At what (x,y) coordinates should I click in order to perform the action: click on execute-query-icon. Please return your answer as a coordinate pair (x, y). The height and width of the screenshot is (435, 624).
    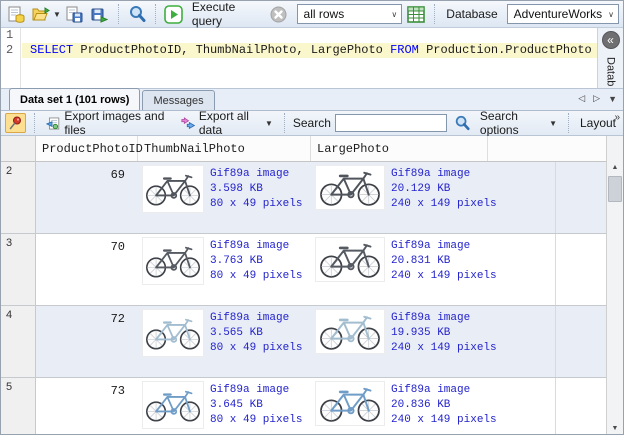
    Looking at the image, I should click on (174, 14).